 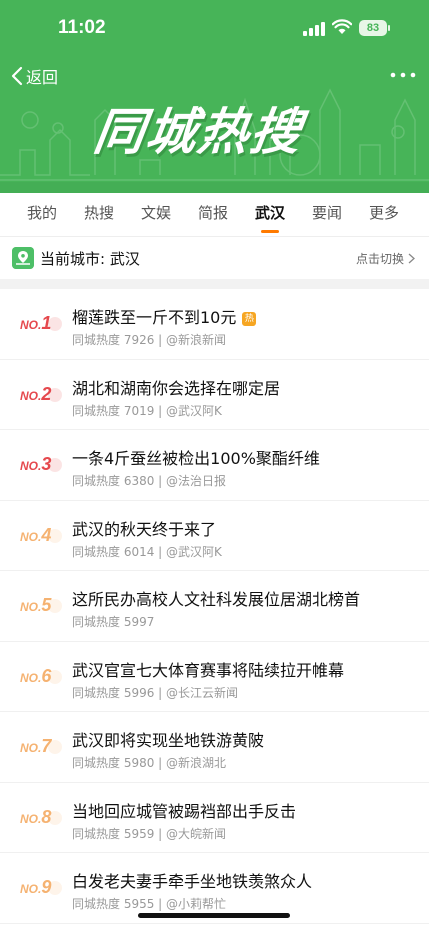 What do you see at coordinates (176, 388) in the screenshot?
I see `item-title: 湖北和湖南你会选择在哪定居` at bounding box center [176, 388].